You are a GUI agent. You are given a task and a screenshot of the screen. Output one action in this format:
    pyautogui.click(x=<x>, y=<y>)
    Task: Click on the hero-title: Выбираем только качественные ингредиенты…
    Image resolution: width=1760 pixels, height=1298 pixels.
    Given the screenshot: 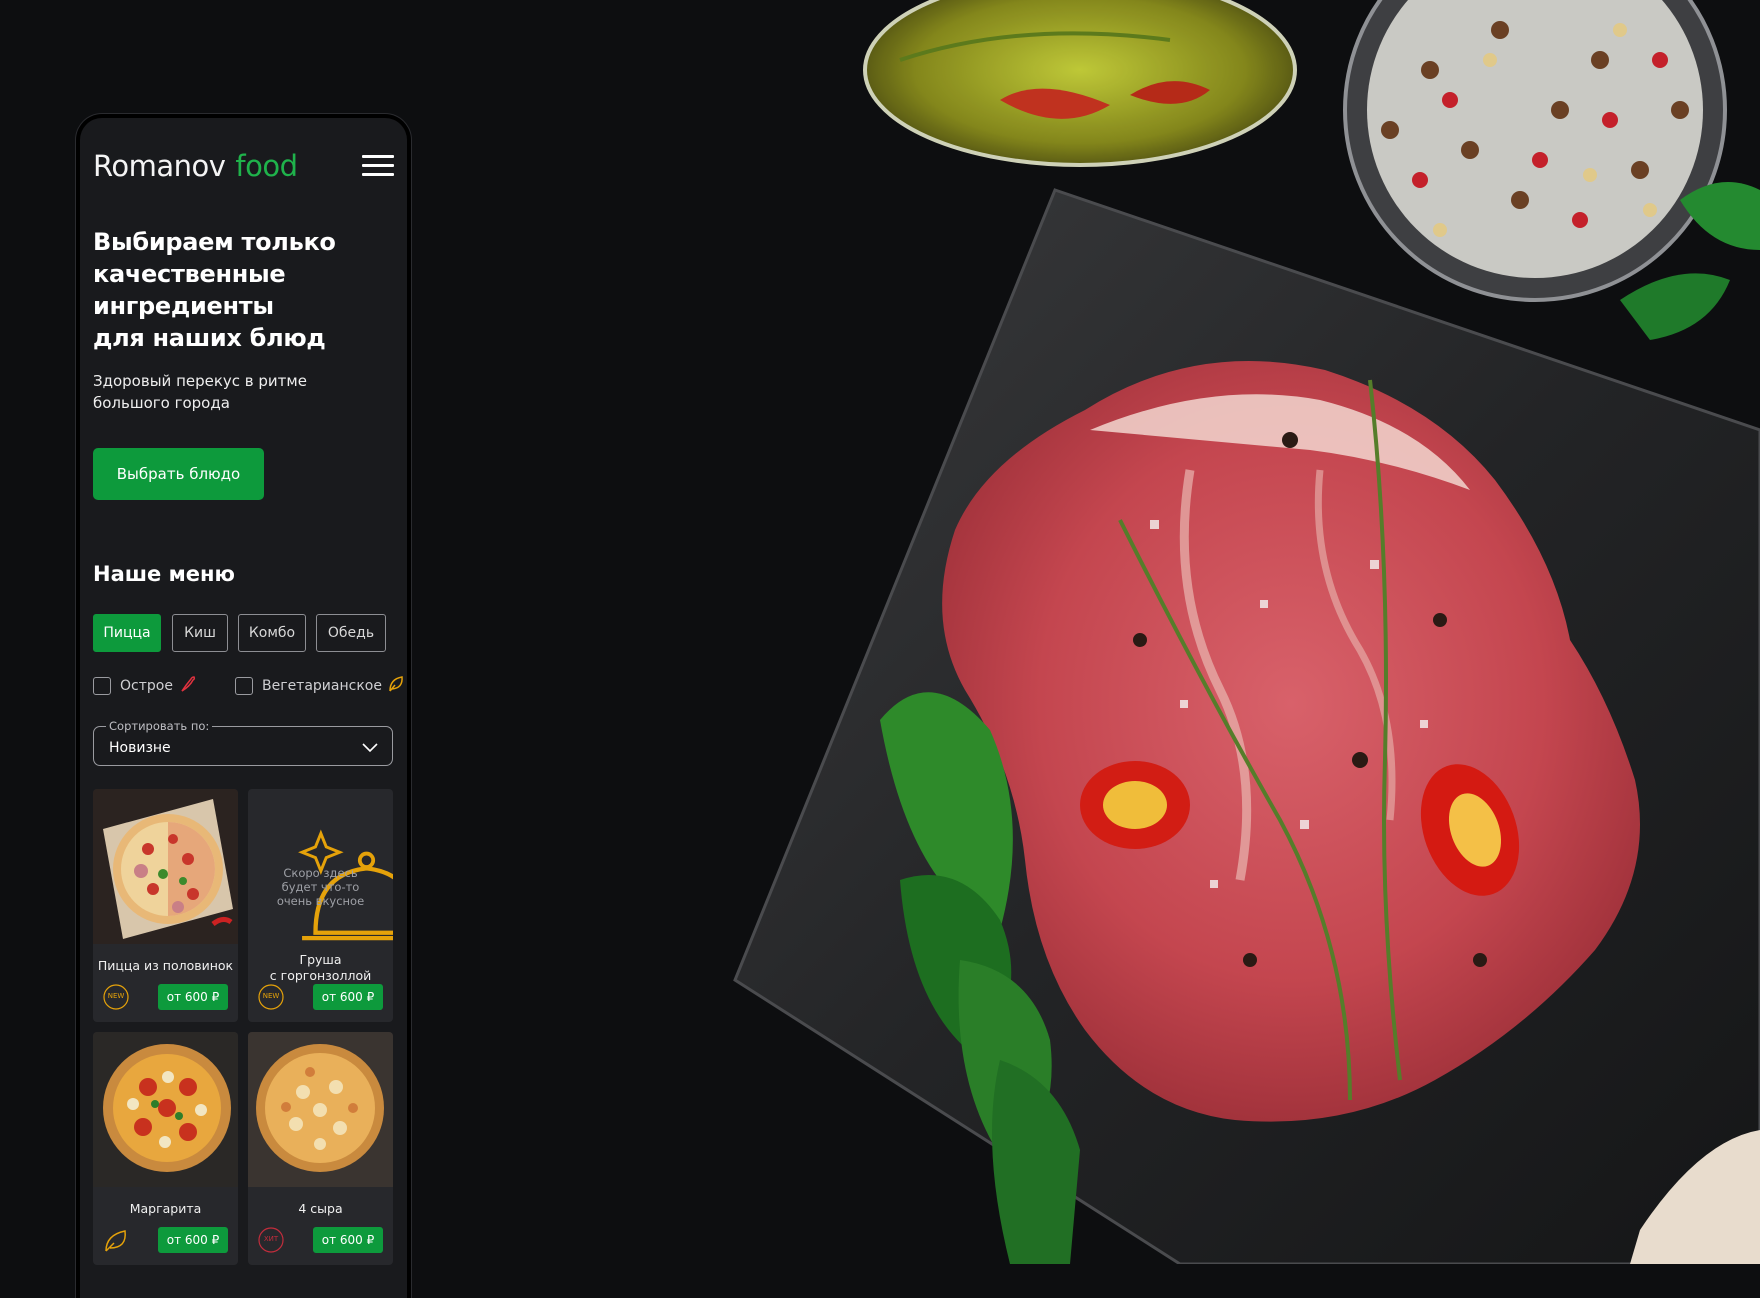 What is the action you would take?
    pyautogui.click(x=214, y=290)
    